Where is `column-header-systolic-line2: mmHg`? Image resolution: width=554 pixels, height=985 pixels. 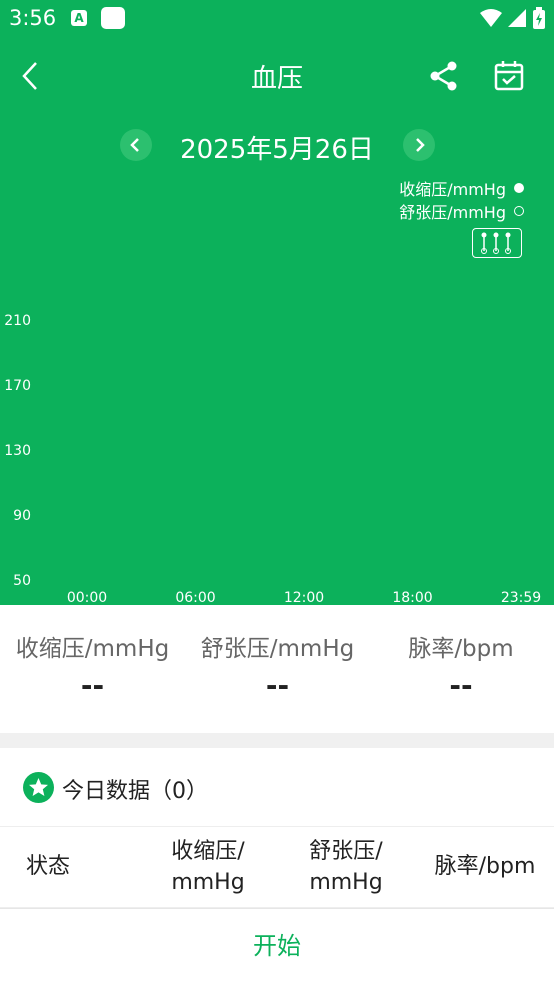
column-header-systolic-line2: mmHg is located at coordinates (208, 882).